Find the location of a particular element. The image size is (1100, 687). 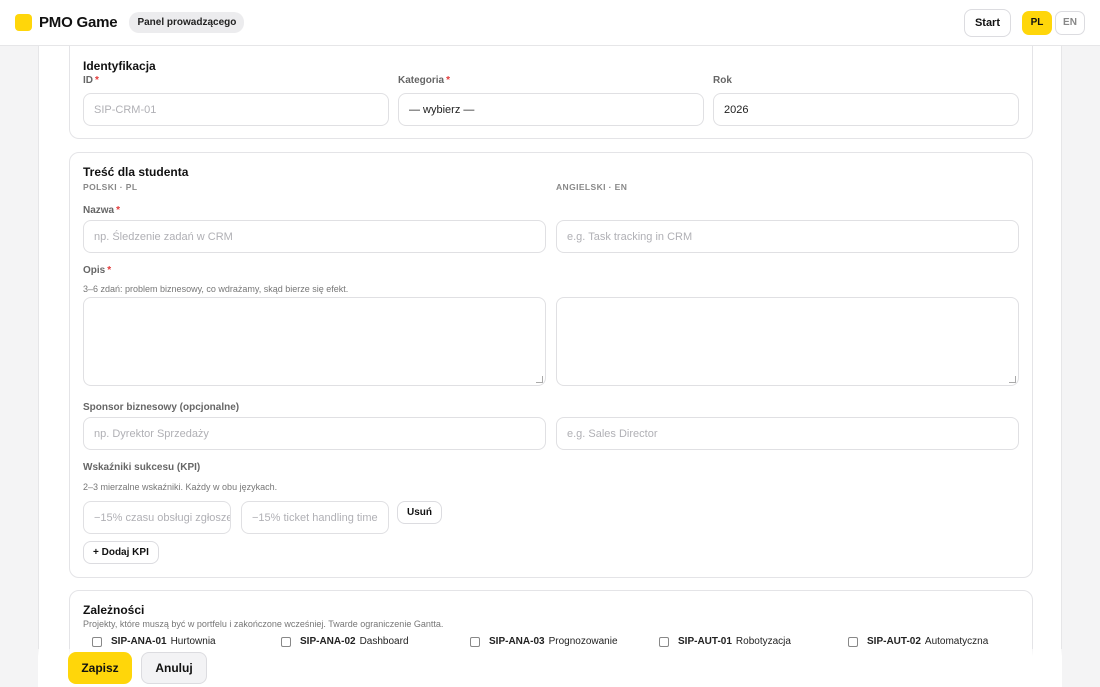

name-label: Nazwa * is located at coordinates (102, 210).